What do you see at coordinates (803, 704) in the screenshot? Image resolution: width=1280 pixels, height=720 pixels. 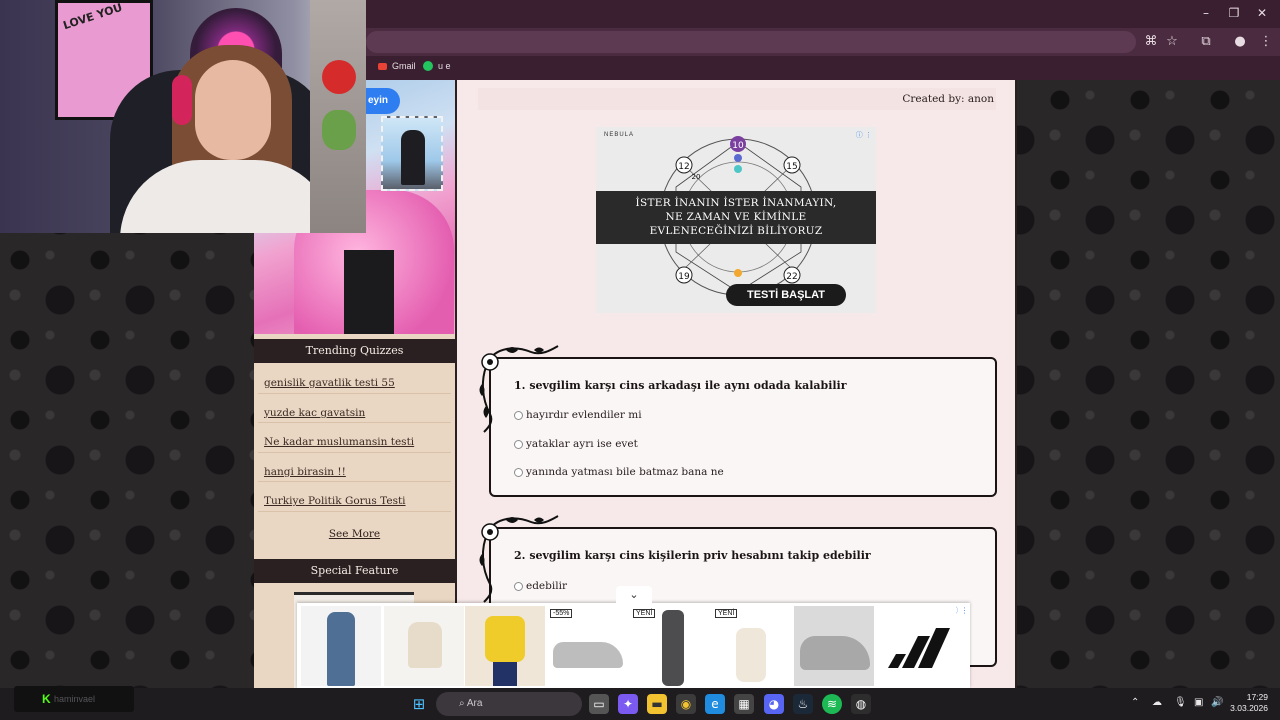 I see `steam-icon: ♨` at bounding box center [803, 704].